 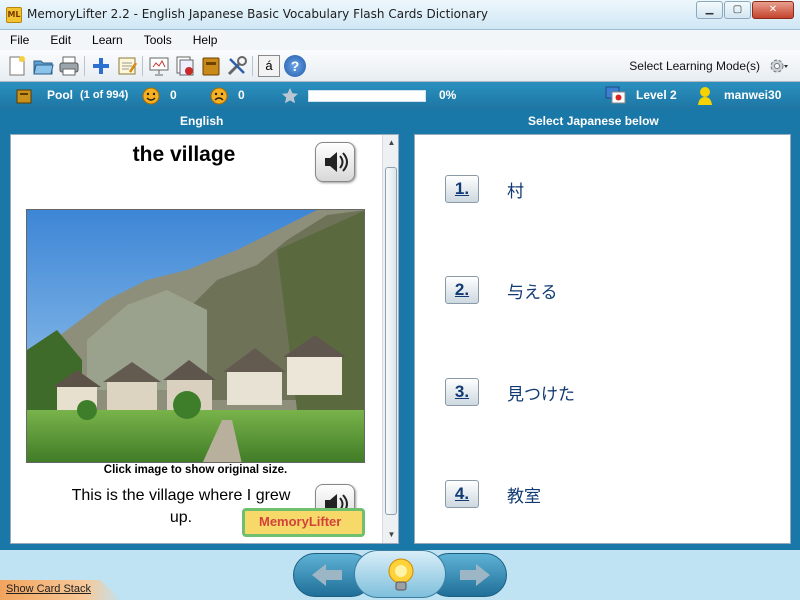 I want to click on open-folder-icon, so click(x=43, y=66).